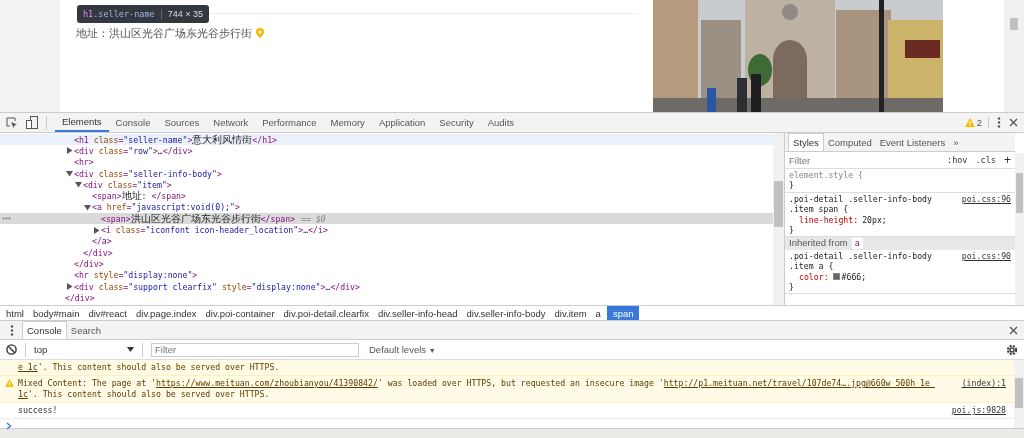 This screenshot has height=438, width=1024. Describe the element at coordinates (419, 313) in the screenshot. I see `breadcrumb: div.seller-info-head` at that location.